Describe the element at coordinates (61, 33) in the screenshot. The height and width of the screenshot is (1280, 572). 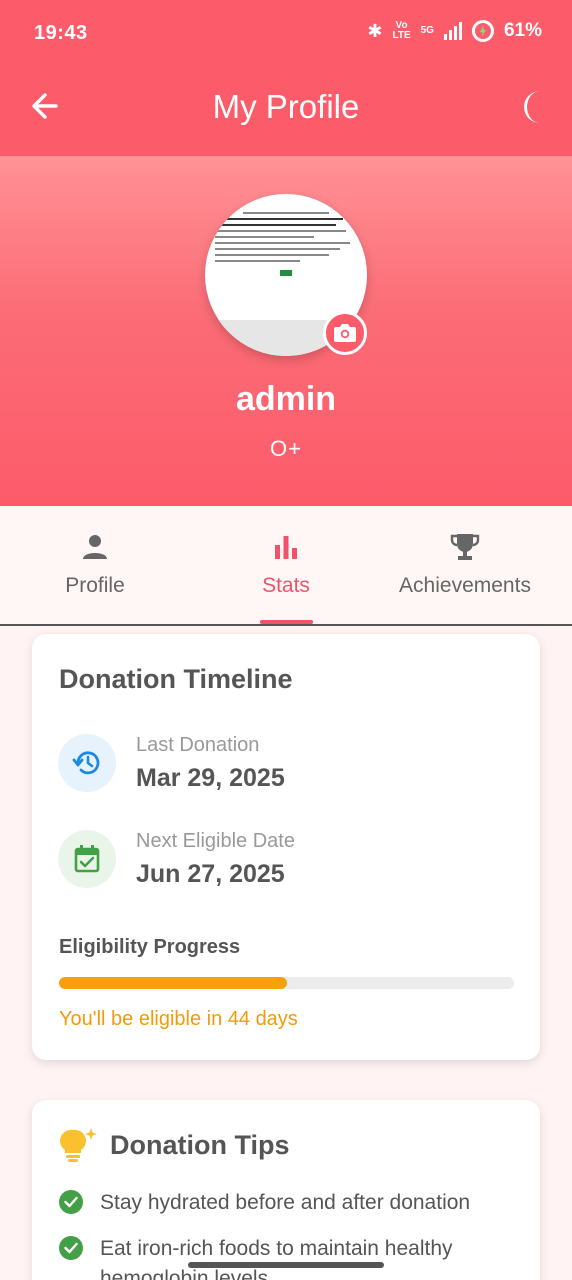
I see `status-time: 19:43` at that location.